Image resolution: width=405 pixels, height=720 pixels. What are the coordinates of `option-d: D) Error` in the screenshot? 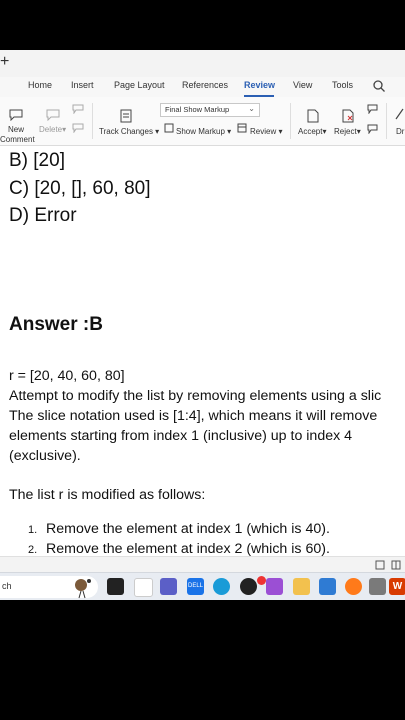 It's located at (43, 215).